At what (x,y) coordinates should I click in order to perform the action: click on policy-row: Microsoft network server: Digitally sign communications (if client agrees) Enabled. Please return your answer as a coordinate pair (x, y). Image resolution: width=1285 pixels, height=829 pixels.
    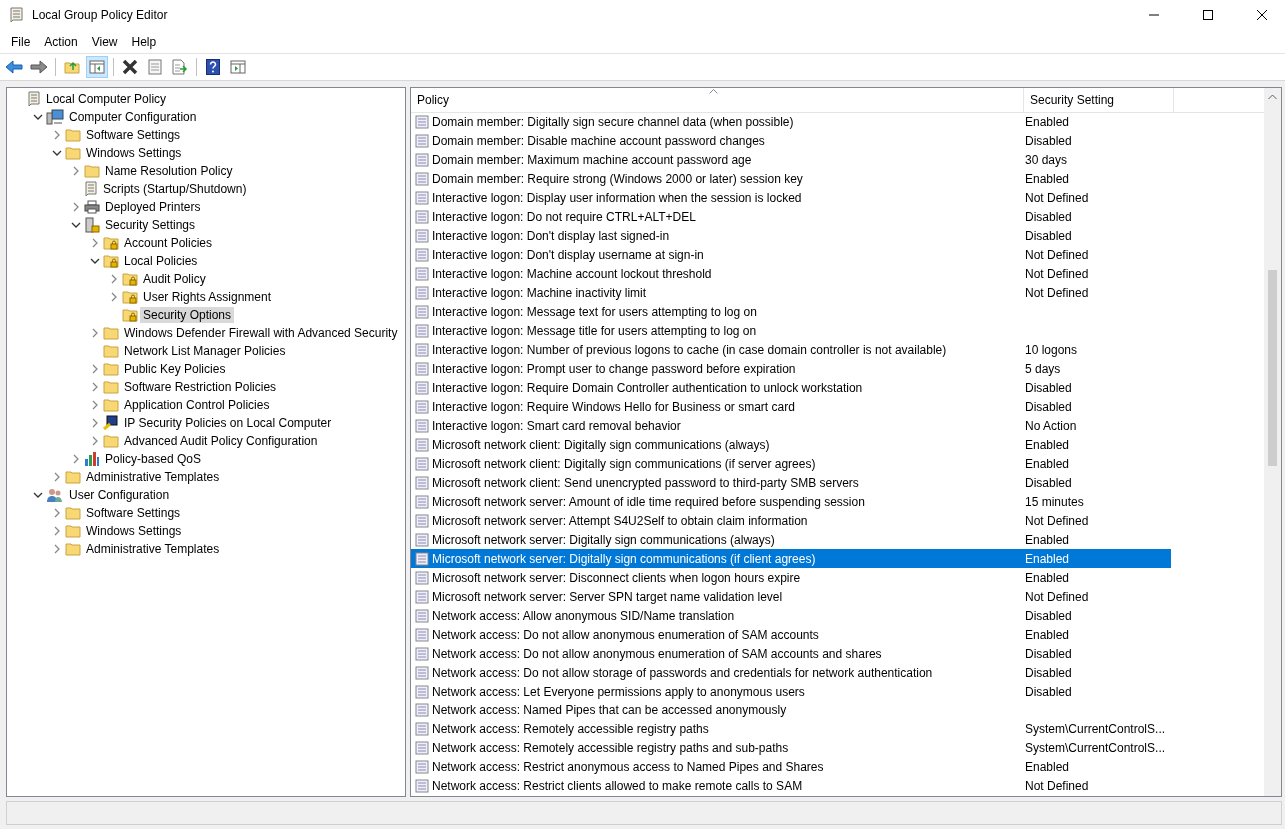
    Looking at the image, I should click on (791, 559).